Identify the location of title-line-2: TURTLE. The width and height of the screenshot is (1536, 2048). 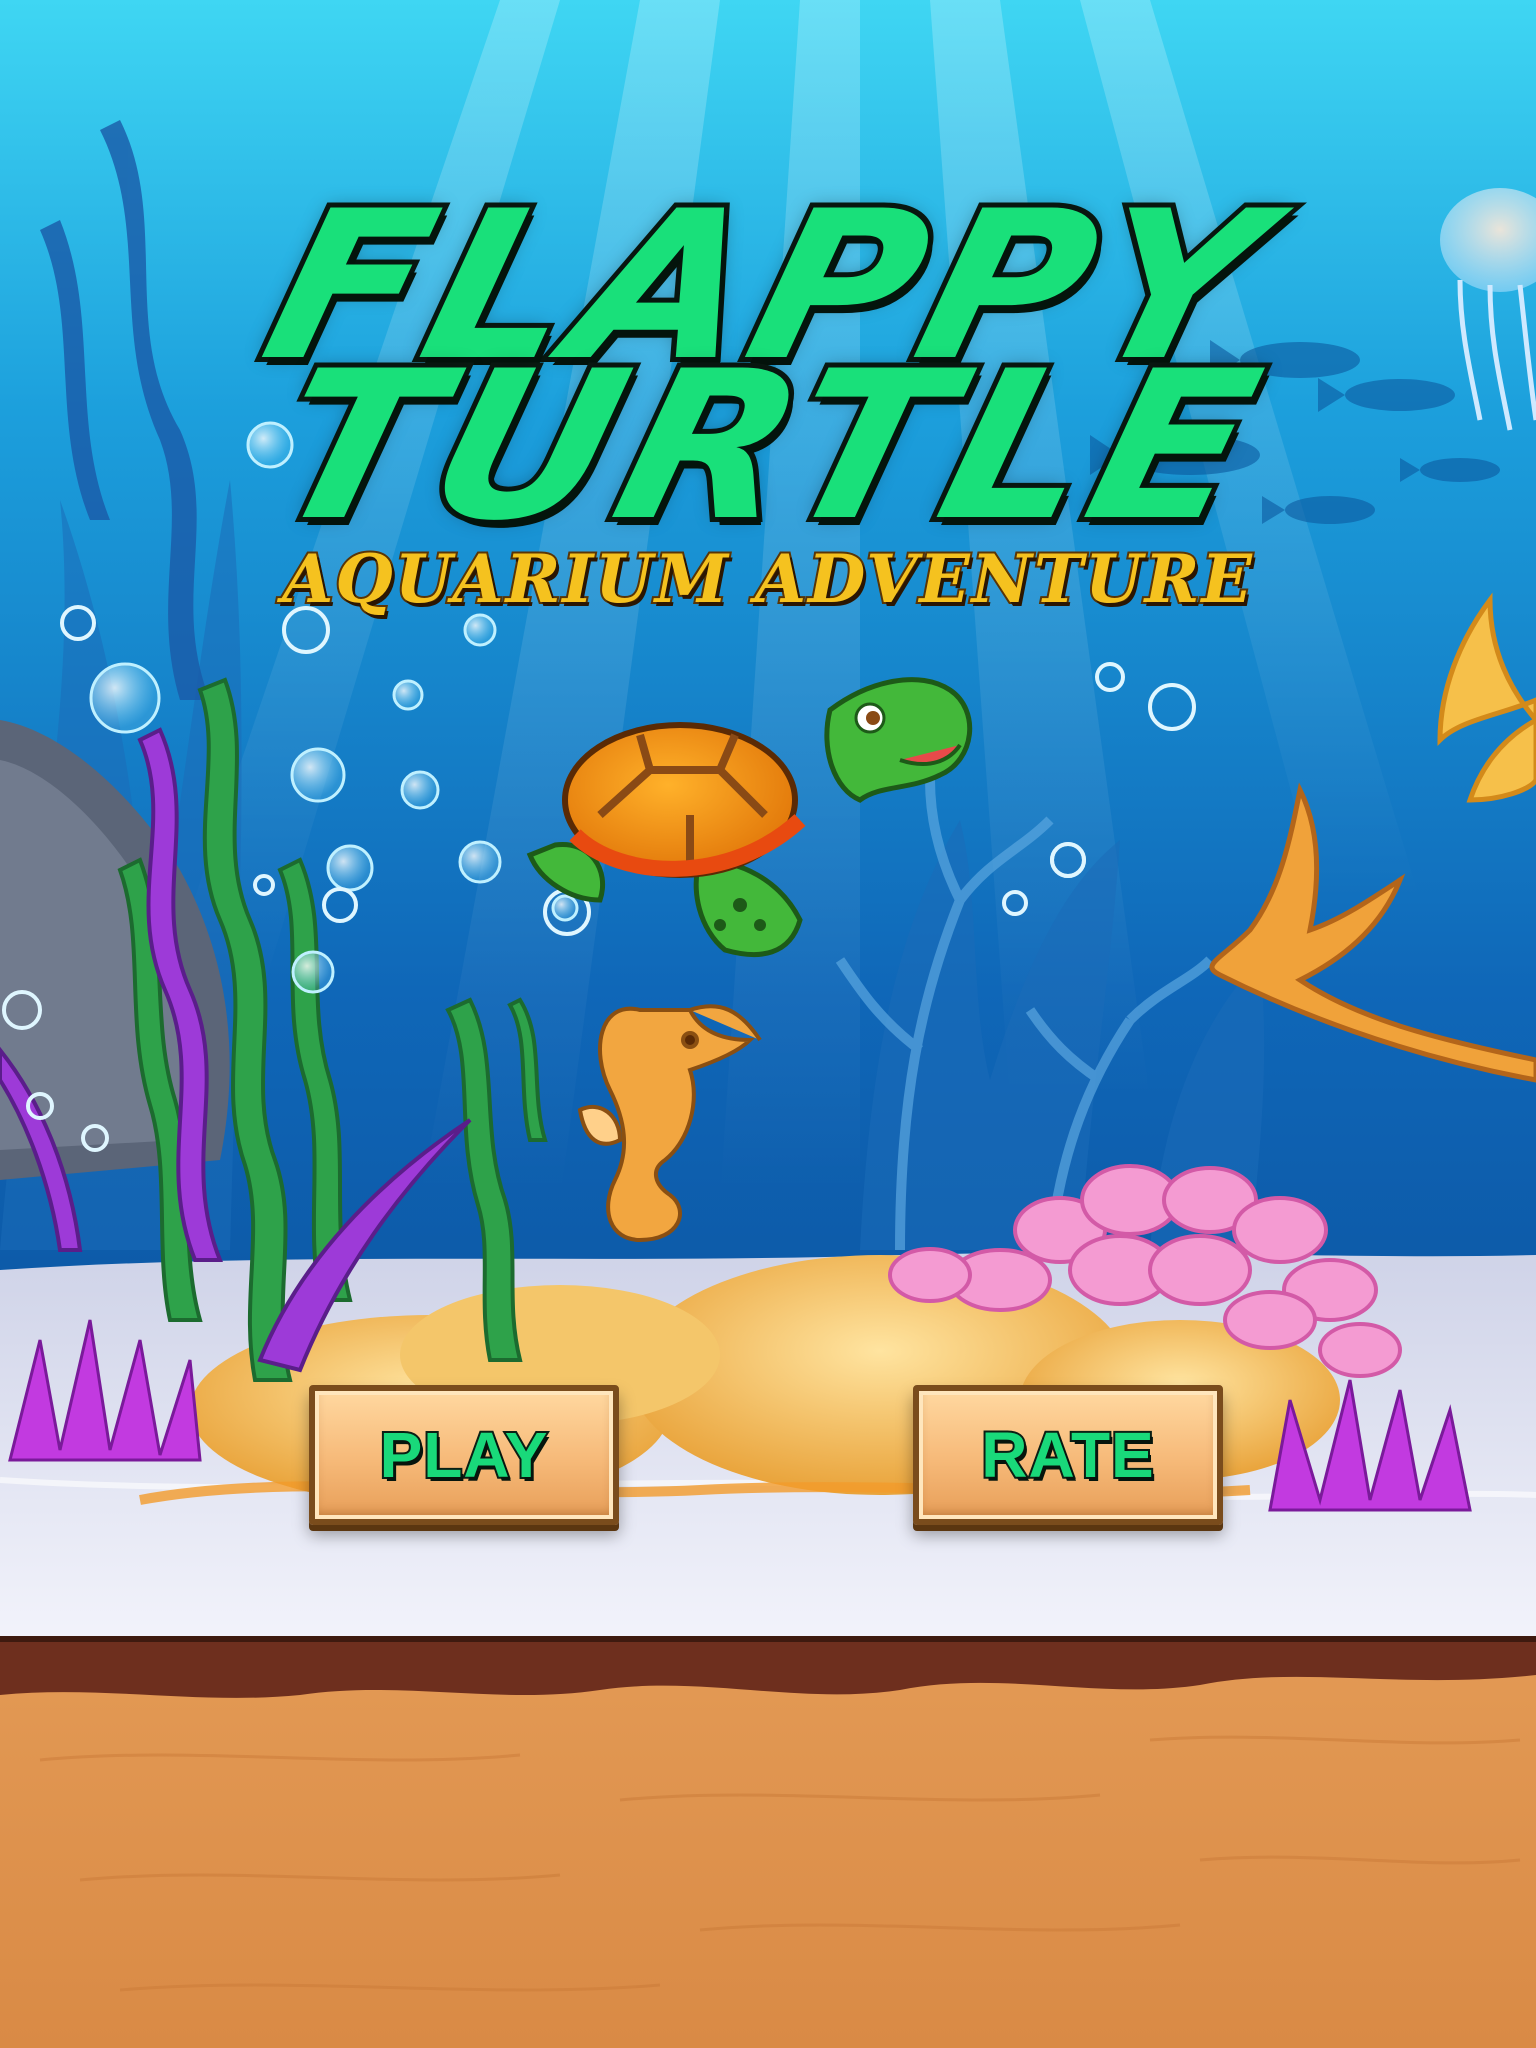
(767, 447).